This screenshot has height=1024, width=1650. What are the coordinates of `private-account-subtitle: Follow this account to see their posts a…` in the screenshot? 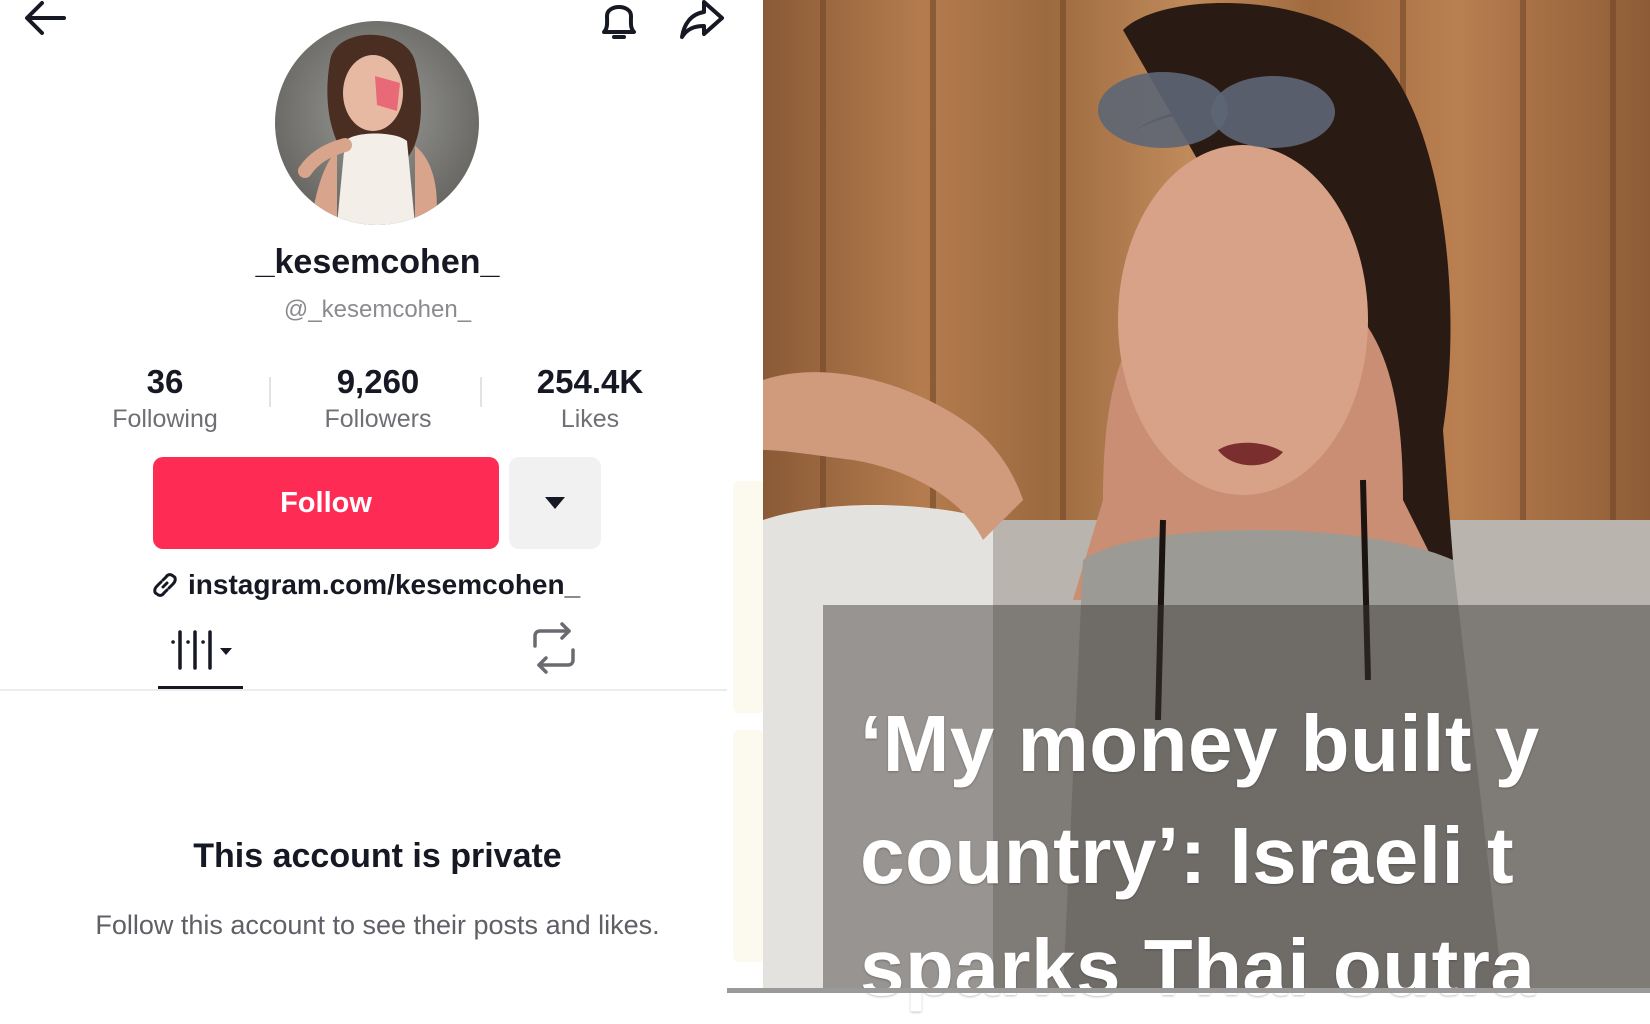 It's located at (377, 925).